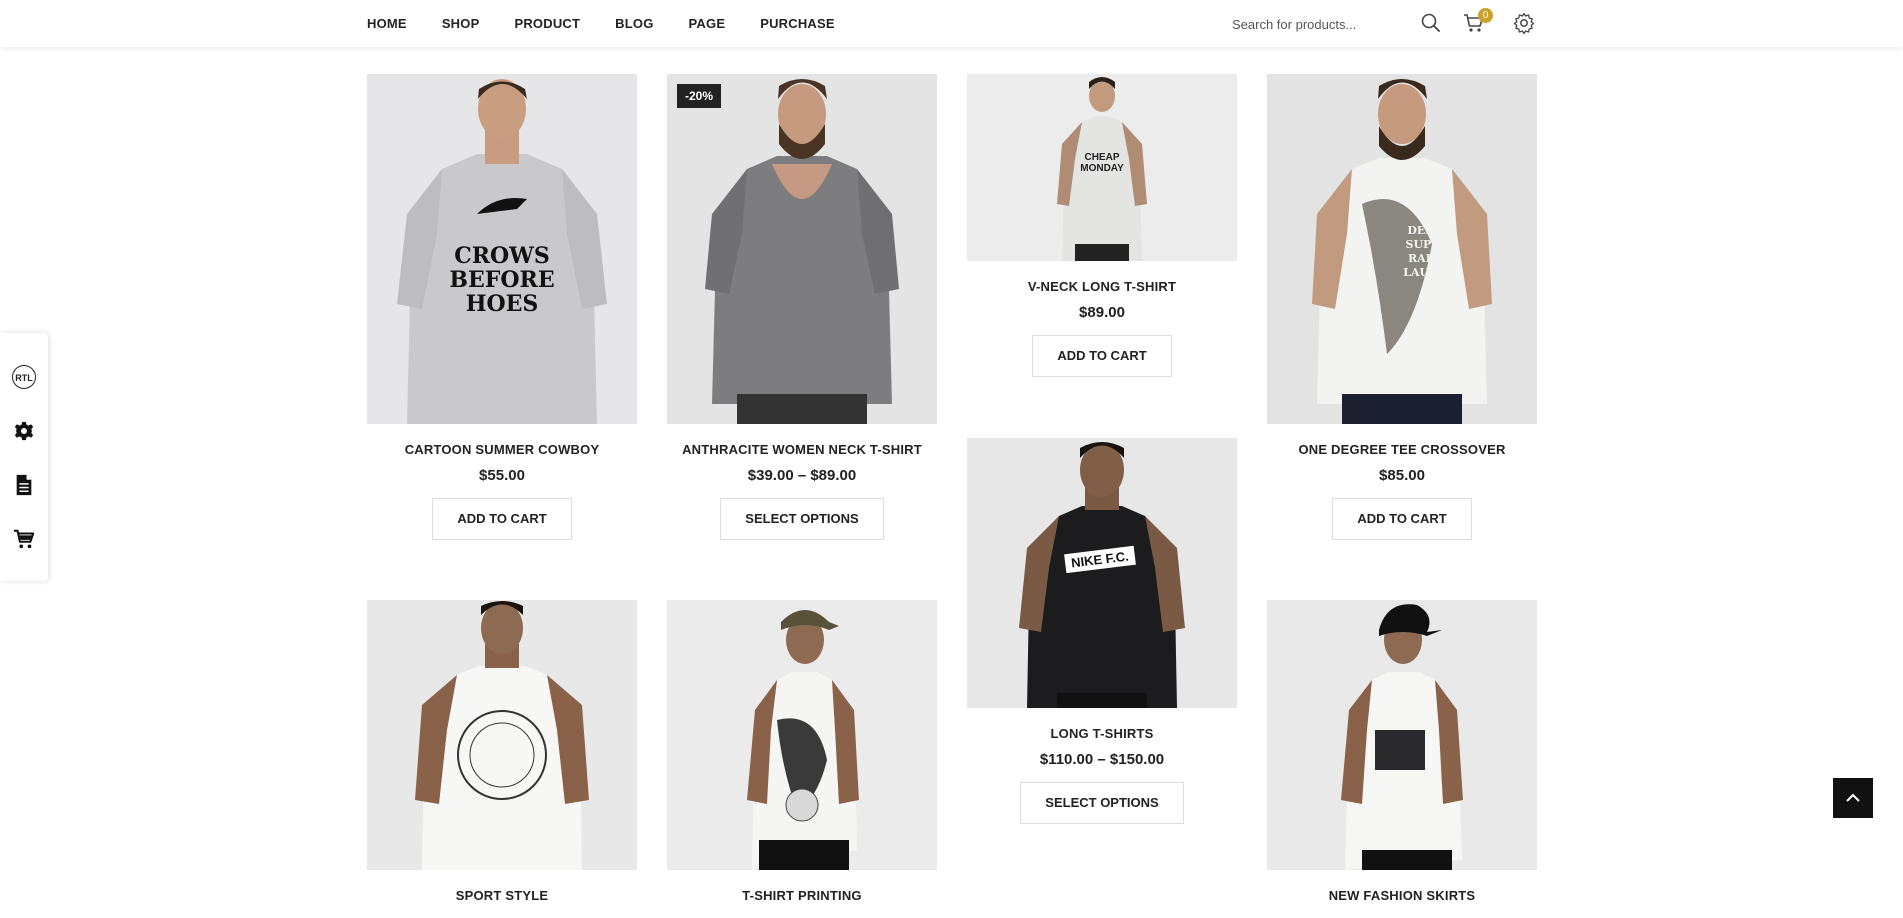 The image size is (1903, 918). I want to click on settings-button, so click(24, 431).